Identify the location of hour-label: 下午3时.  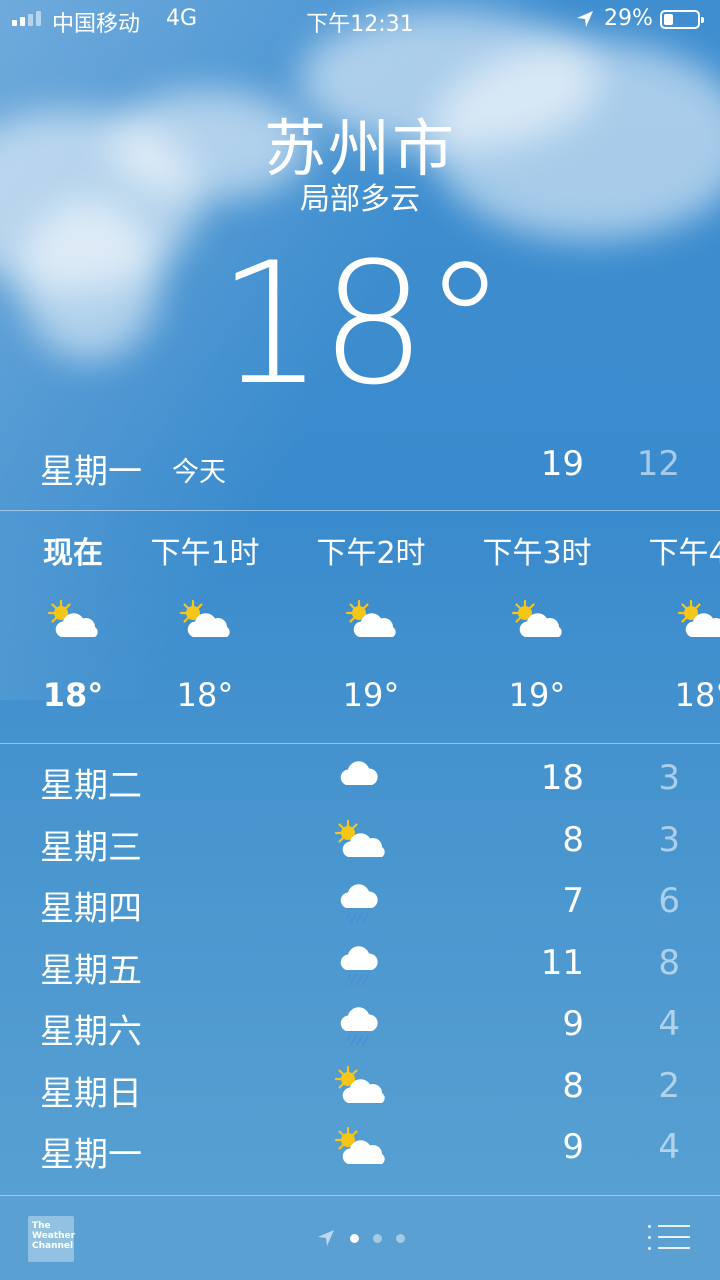
(537, 553).